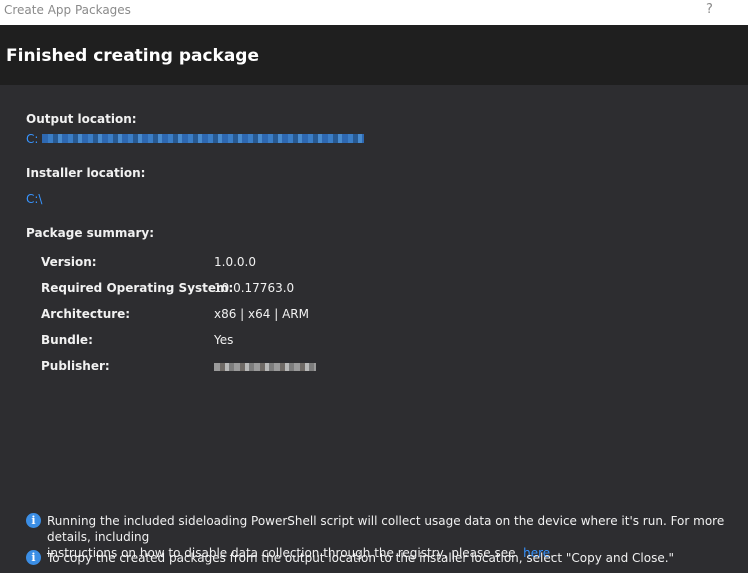  I want to click on output-location-redacted, so click(203, 138).